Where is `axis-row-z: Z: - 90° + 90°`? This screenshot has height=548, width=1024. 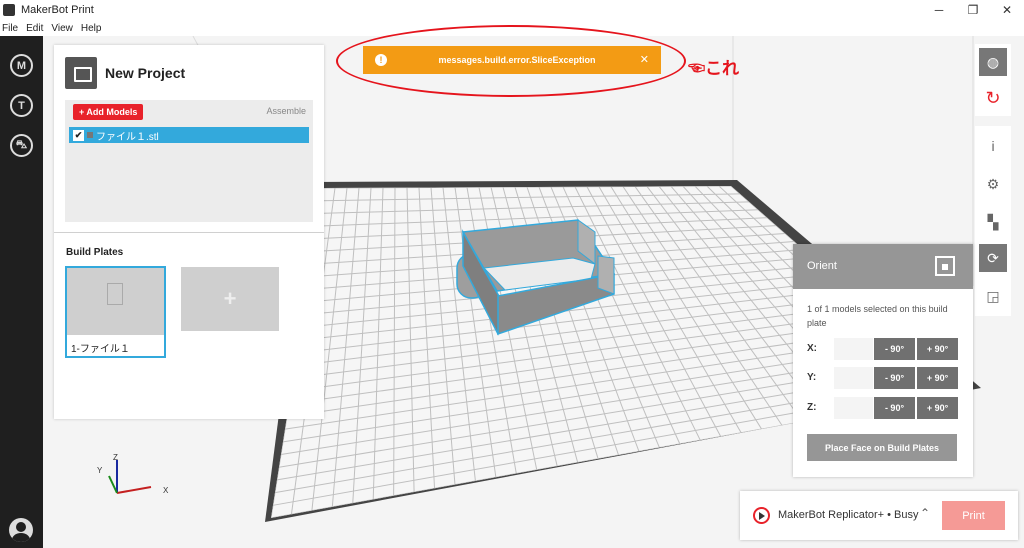 axis-row-z: Z: - 90° + 90° is located at coordinates (884, 408).